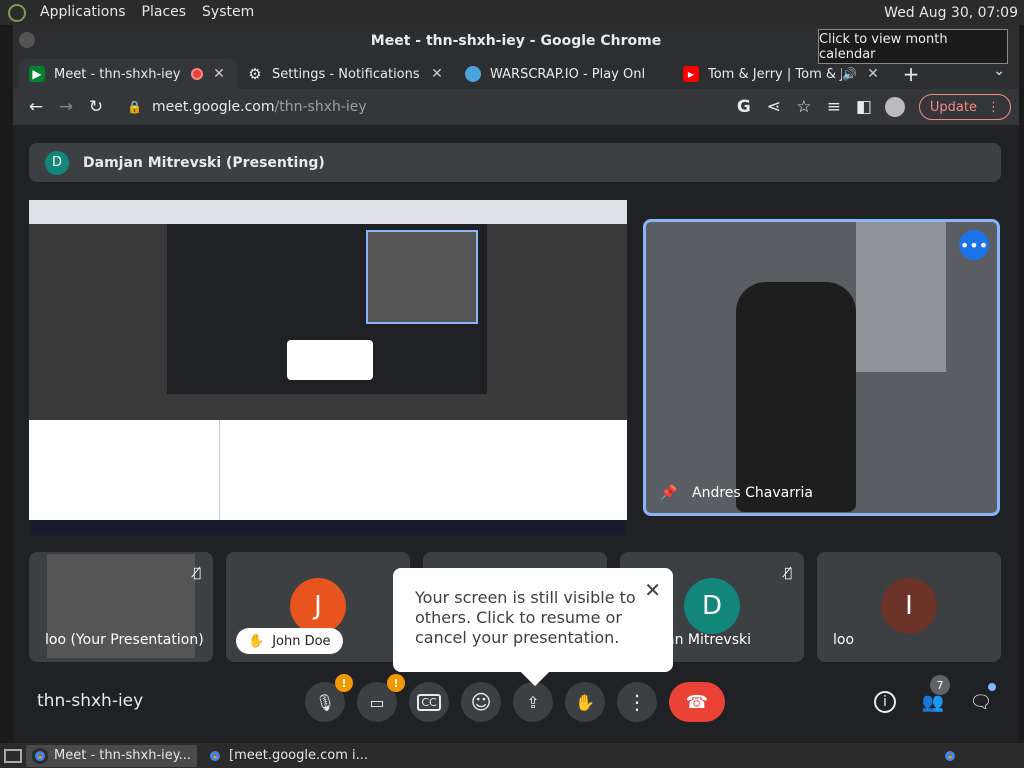 Image resolution: width=1024 pixels, height=768 pixels. What do you see at coordinates (164, 12) in the screenshot?
I see `menu-places: Places` at bounding box center [164, 12].